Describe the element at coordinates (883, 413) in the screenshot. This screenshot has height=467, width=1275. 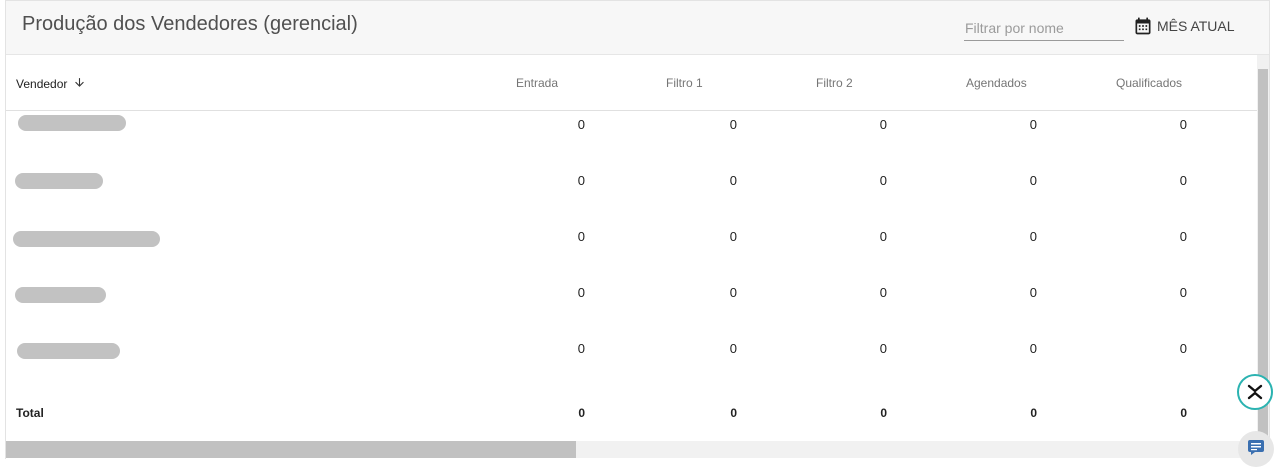
I see `total-filtro-2: 0` at that location.